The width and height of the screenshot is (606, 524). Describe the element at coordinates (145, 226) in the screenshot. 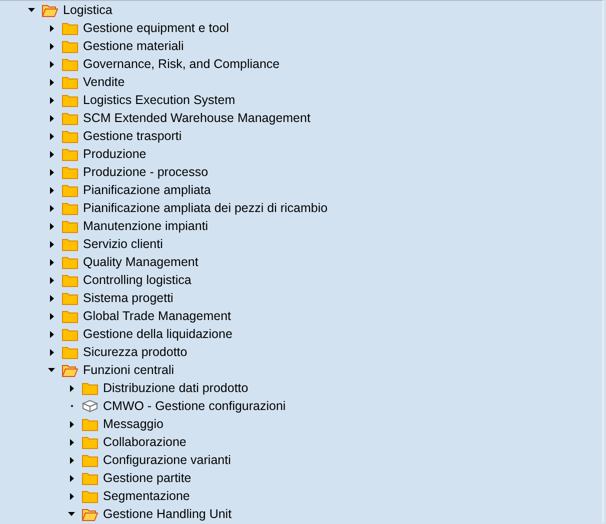

I see `tree-item-label: Manutenzione impianti` at that location.